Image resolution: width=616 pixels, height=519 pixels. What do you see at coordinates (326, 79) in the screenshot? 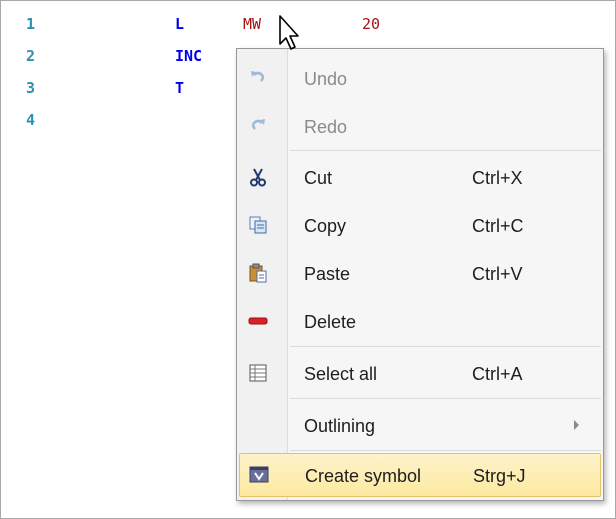
I see `menu-item-label: Undo` at bounding box center [326, 79].